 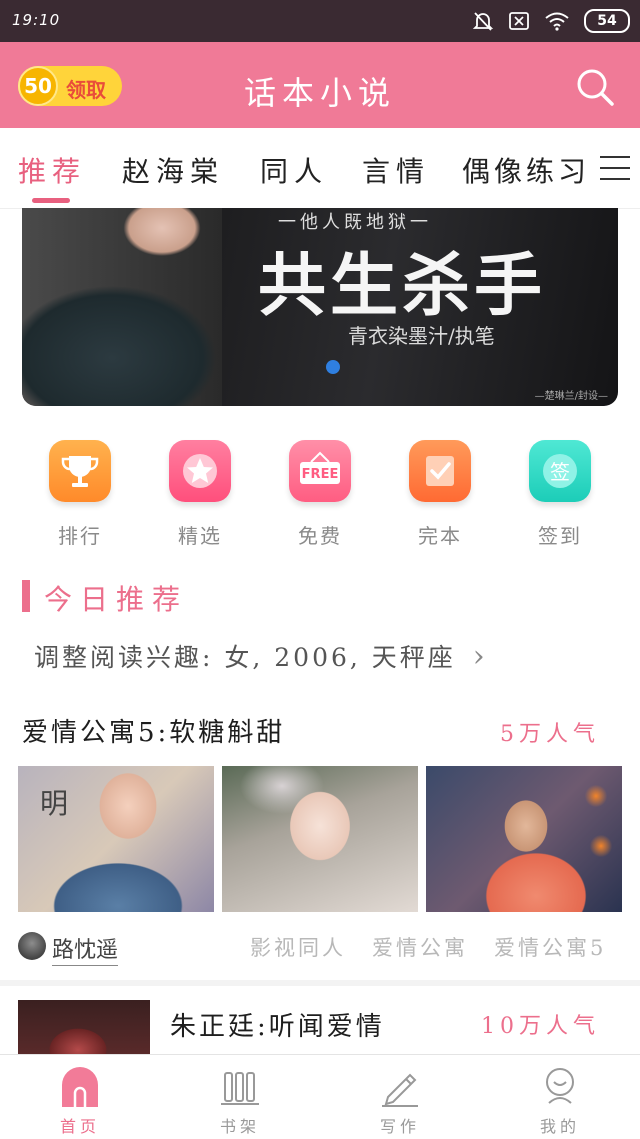 I want to click on section-marker, so click(x=26, y=596).